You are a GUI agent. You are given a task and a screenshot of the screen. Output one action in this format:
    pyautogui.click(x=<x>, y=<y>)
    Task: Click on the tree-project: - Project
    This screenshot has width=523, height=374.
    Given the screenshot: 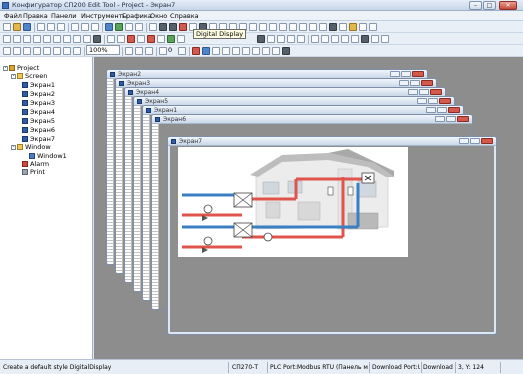 What is the action you would take?
    pyautogui.click(x=21, y=68)
    